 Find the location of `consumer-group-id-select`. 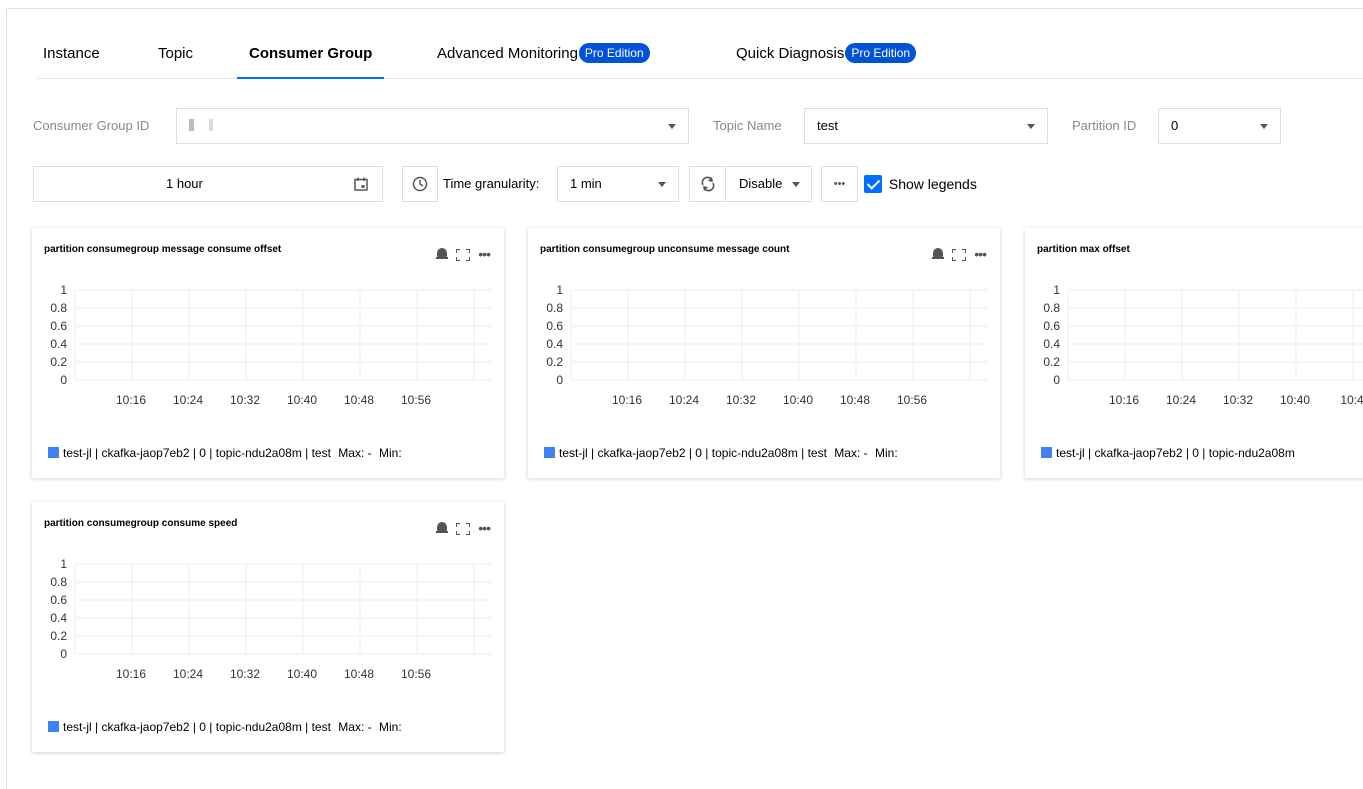

consumer-group-id-select is located at coordinates (432, 126).